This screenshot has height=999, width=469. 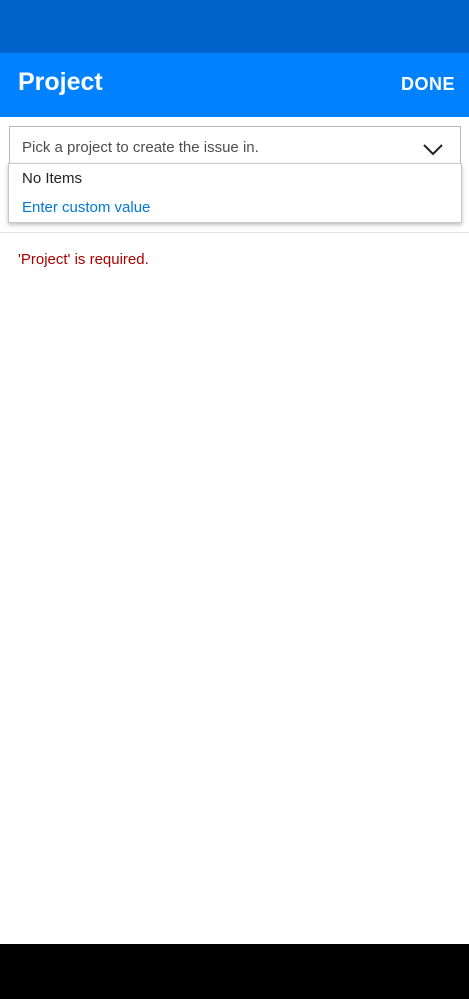 What do you see at coordinates (234, 85) in the screenshot?
I see `app-bar: Project DONE` at bounding box center [234, 85].